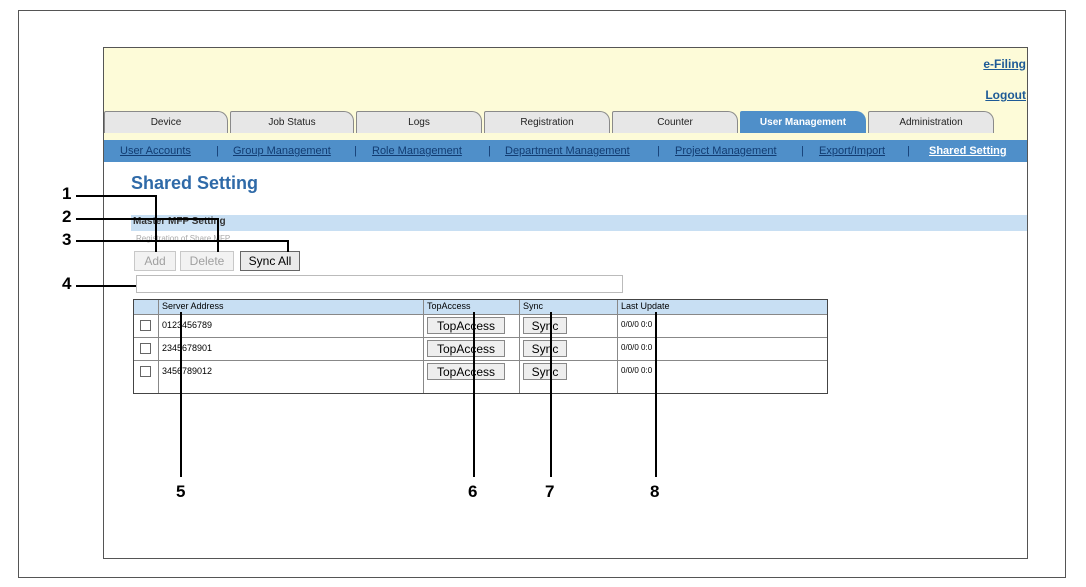 Image resolution: width=1086 pixels, height=587 pixels. Describe the element at coordinates (547, 122) in the screenshot. I see `tab-registration: Registration` at that location.